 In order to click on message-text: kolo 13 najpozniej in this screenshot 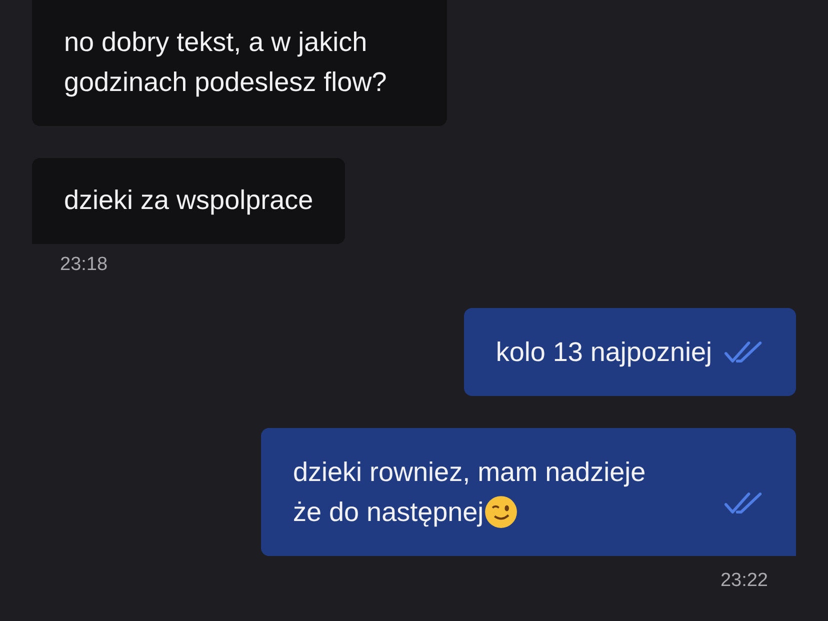, I will do `click(604, 352)`.